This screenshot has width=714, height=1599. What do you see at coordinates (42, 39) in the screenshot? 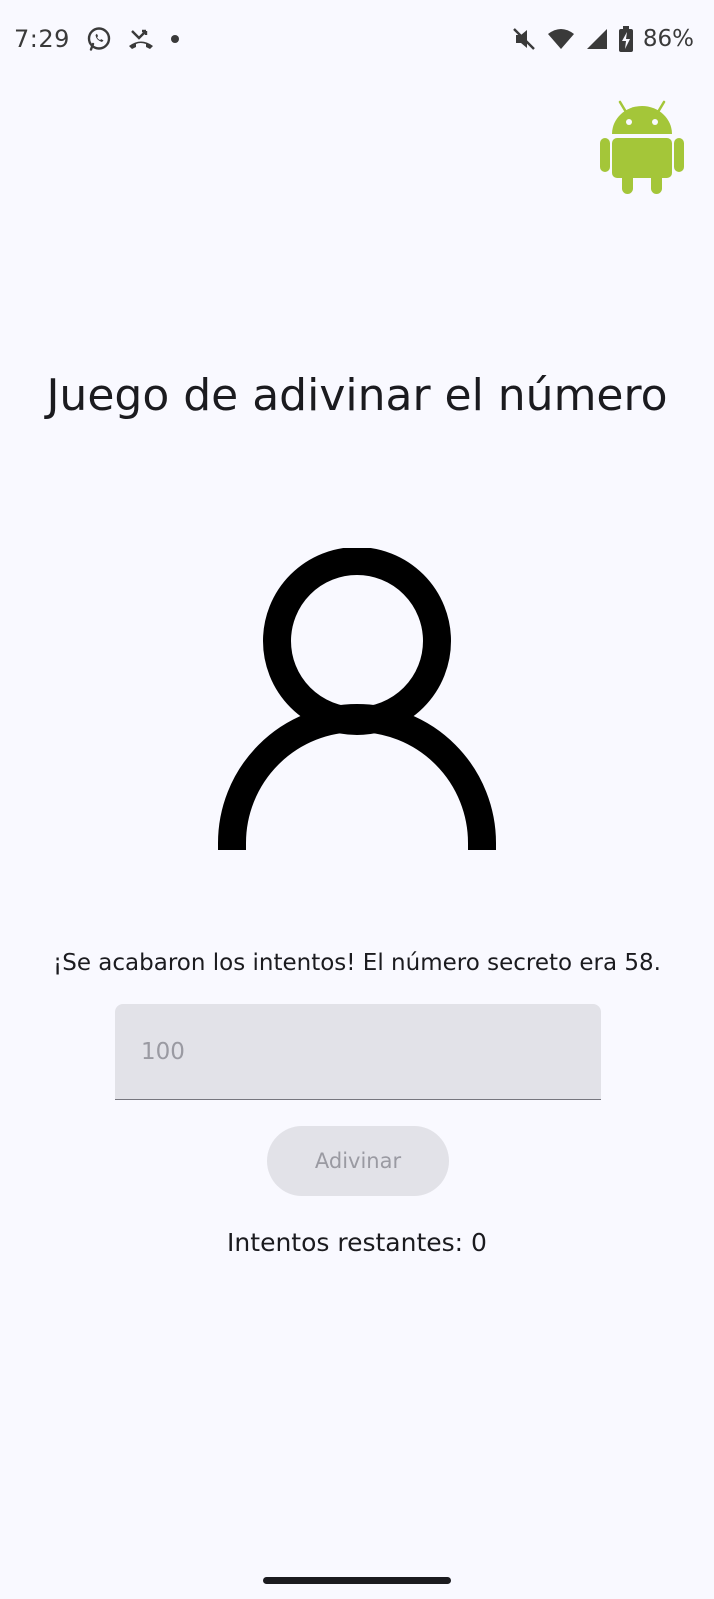
I see `status-time: 7:29` at bounding box center [42, 39].